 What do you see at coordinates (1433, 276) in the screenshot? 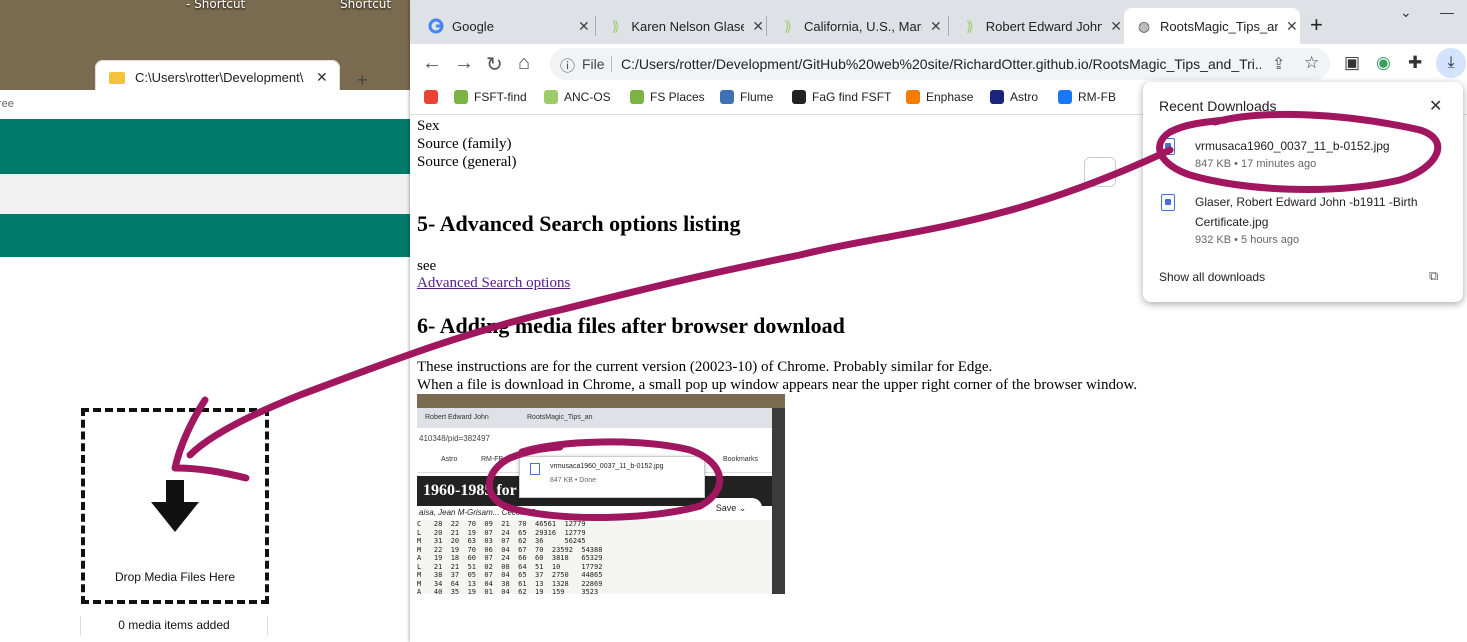
I see `open-external-icon: ⧉` at bounding box center [1433, 276].